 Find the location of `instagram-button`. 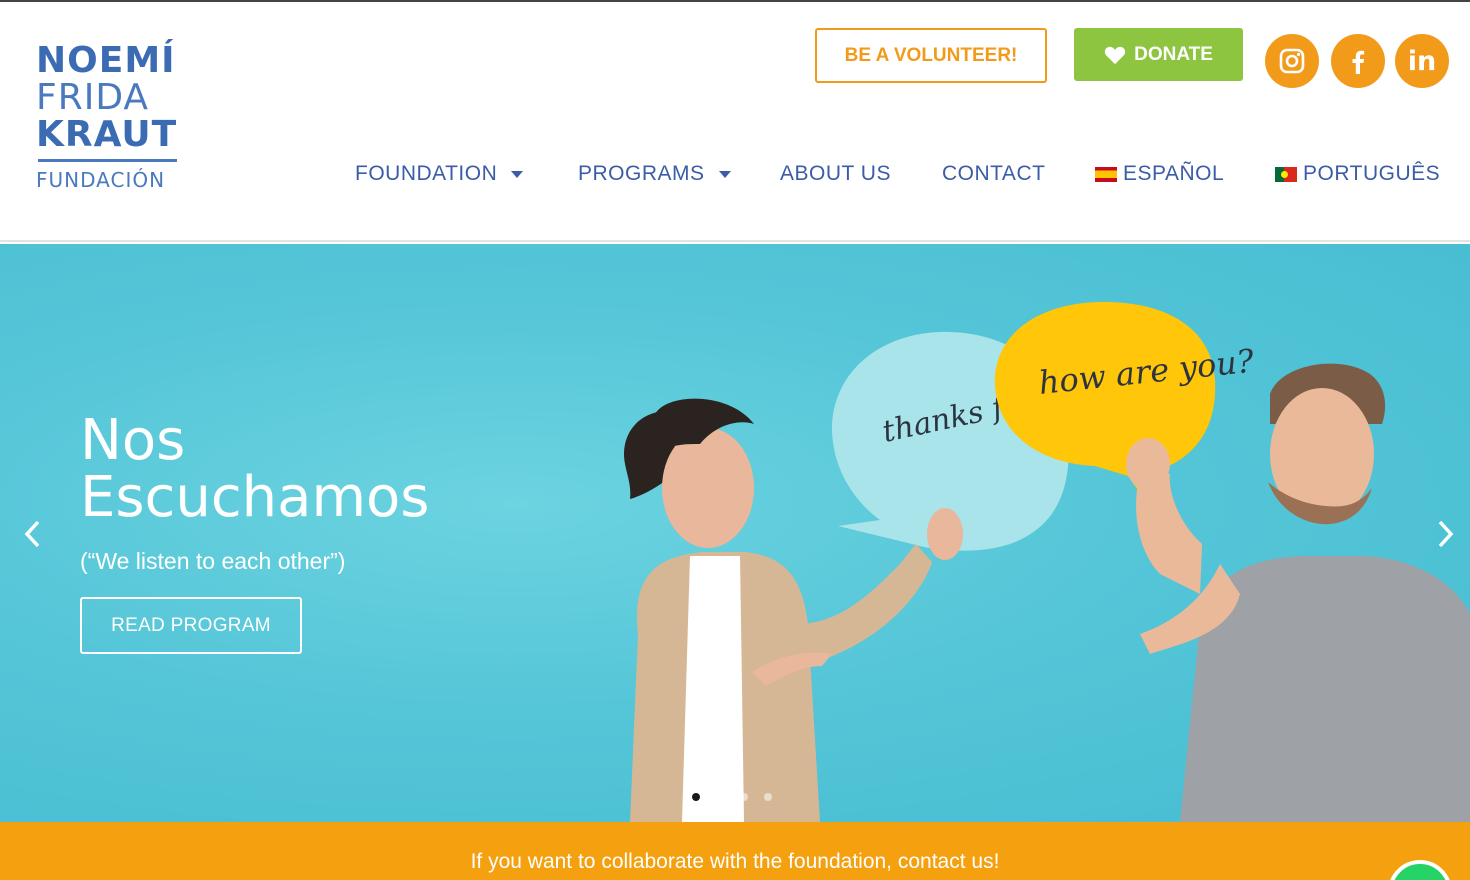

instagram-button is located at coordinates (1292, 61).